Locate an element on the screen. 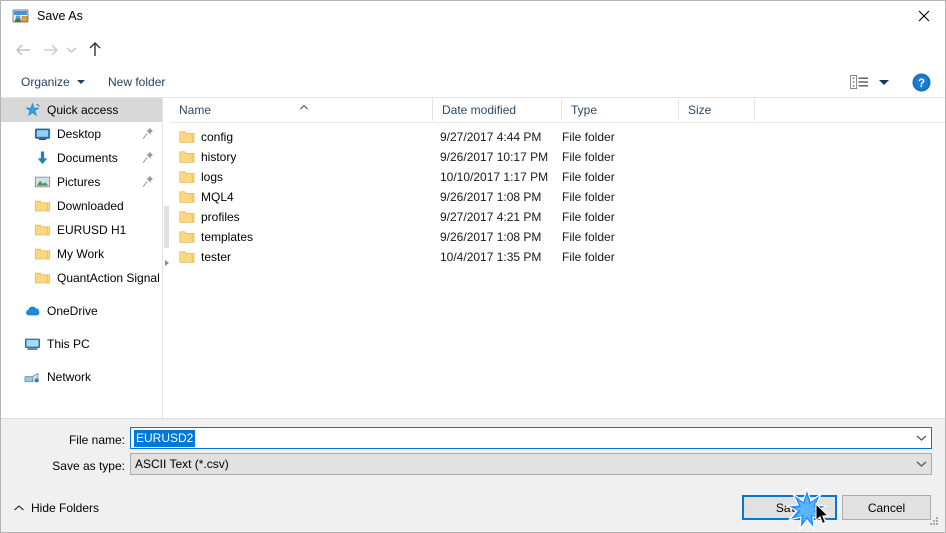 The height and width of the screenshot is (533, 946). up-button is located at coordinates (95, 50).